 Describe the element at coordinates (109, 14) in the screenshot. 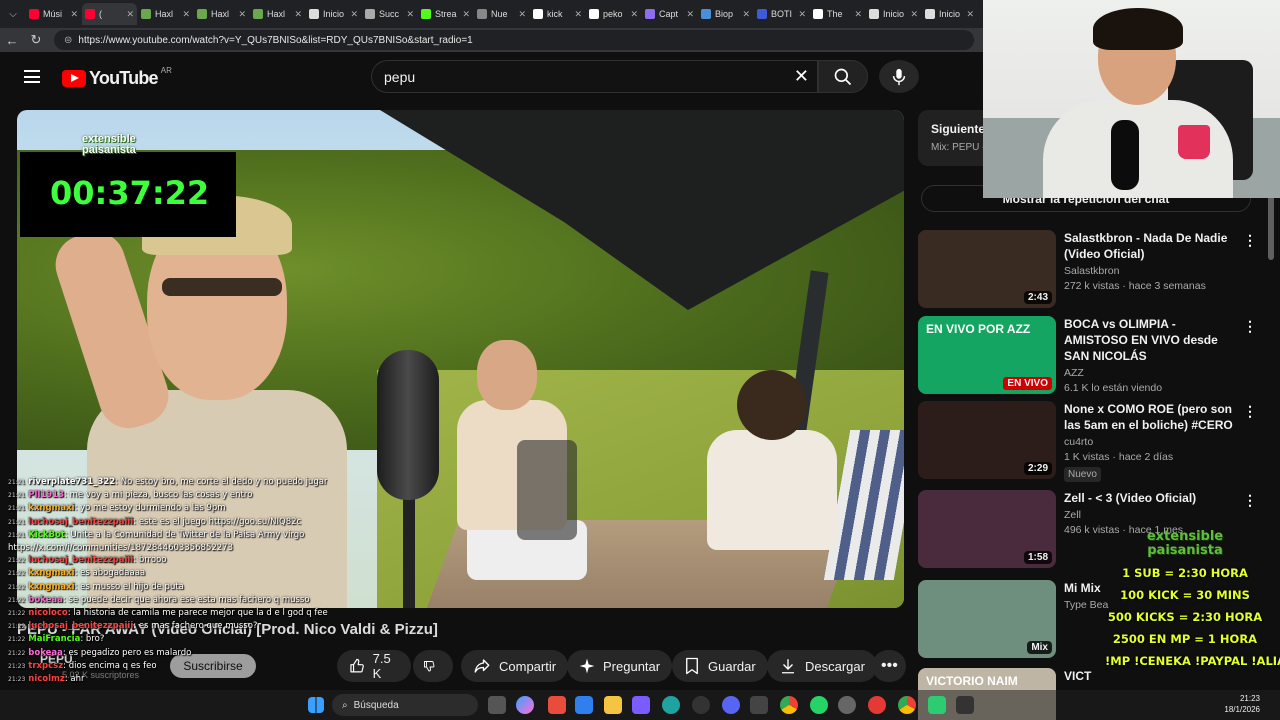

I see `browser-tab: (✕` at that location.